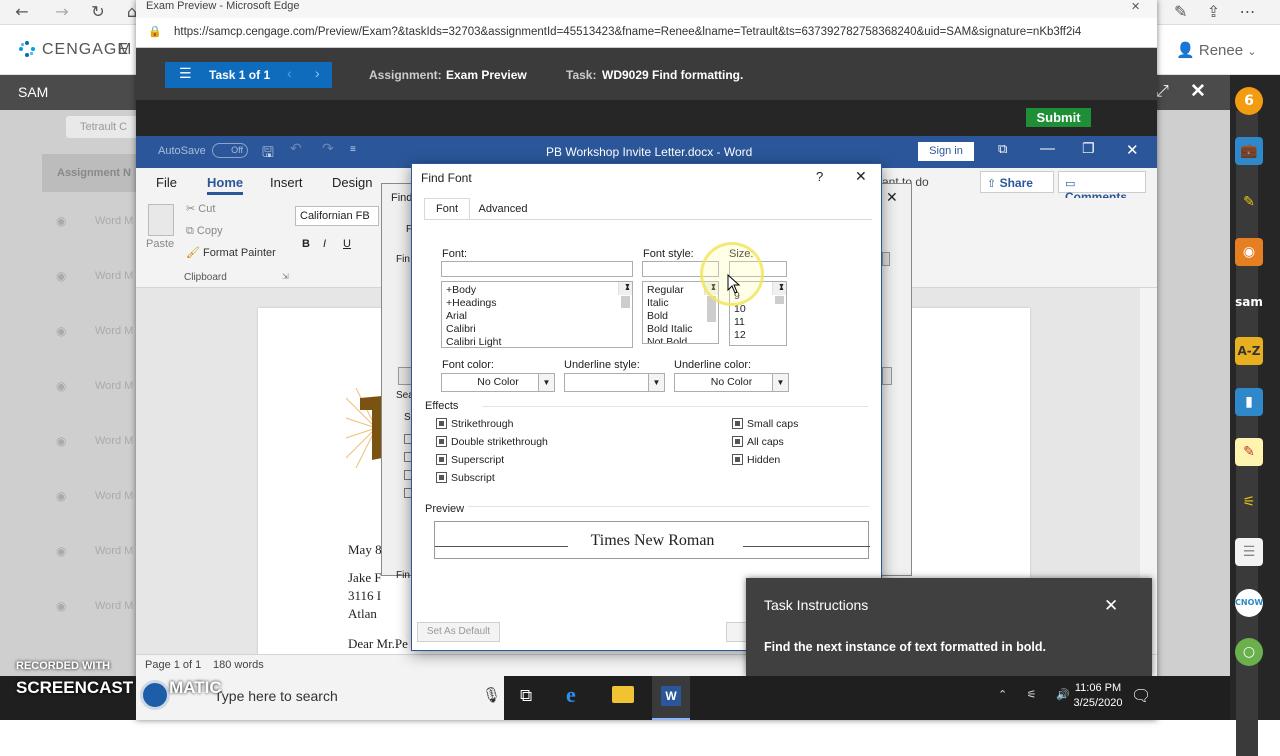  Describe the element at coordinates (1038, 694) in the screenshot. I see `system-tray-icons: ⌃ ⚟ 🔊` at that location.